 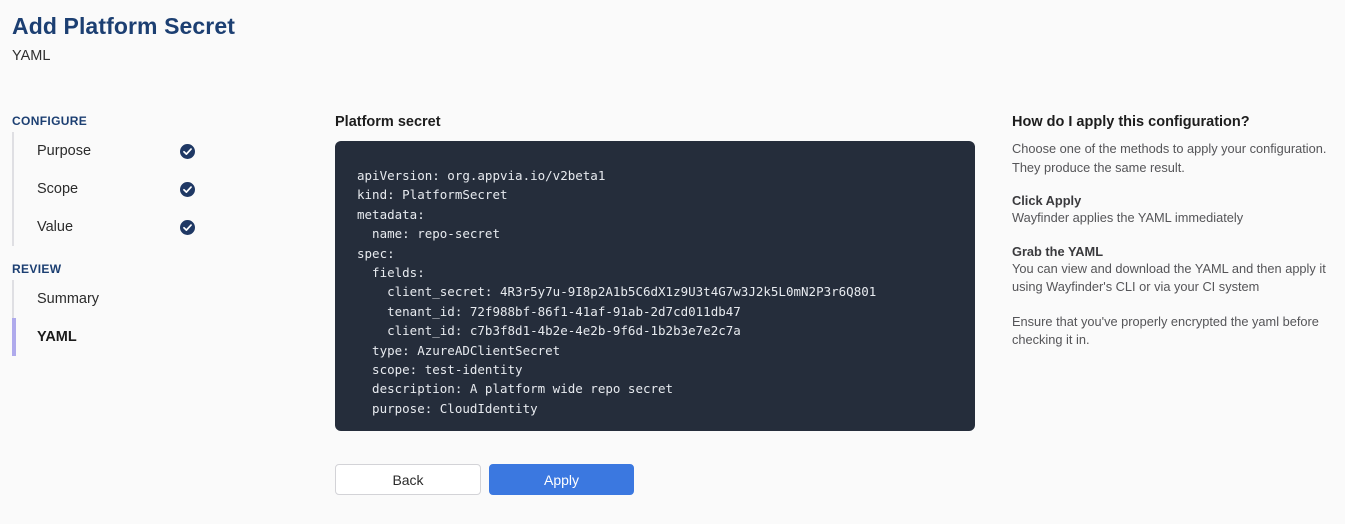 I want to click on sidebar-item-value: Value, so click(x=162, y=227).